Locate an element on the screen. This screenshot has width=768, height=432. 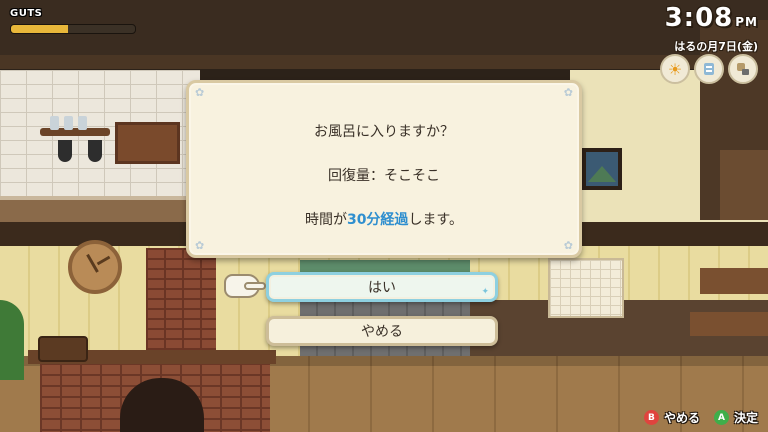
dialog-question: お風呂に入りますか？ is located at coordinates (384, 132).